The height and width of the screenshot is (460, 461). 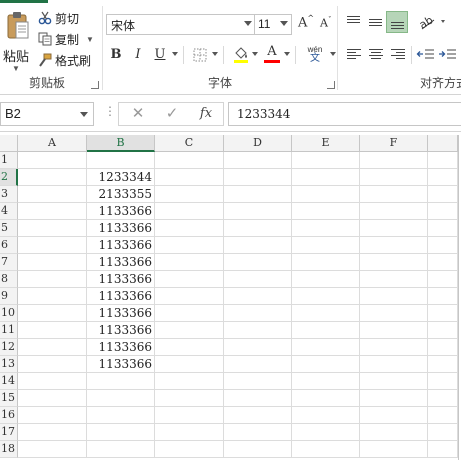 I want to click on increase-indent-button, so click(x=448, y=55).